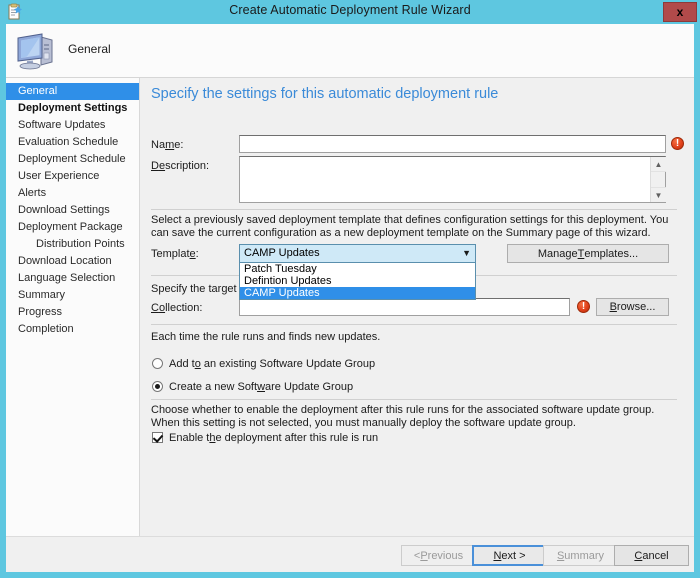  Describe the element at coordinates (263, 364) in the screenshot. I see `radio-add-existing-group: Add to an existing Software Update Group` at that location.